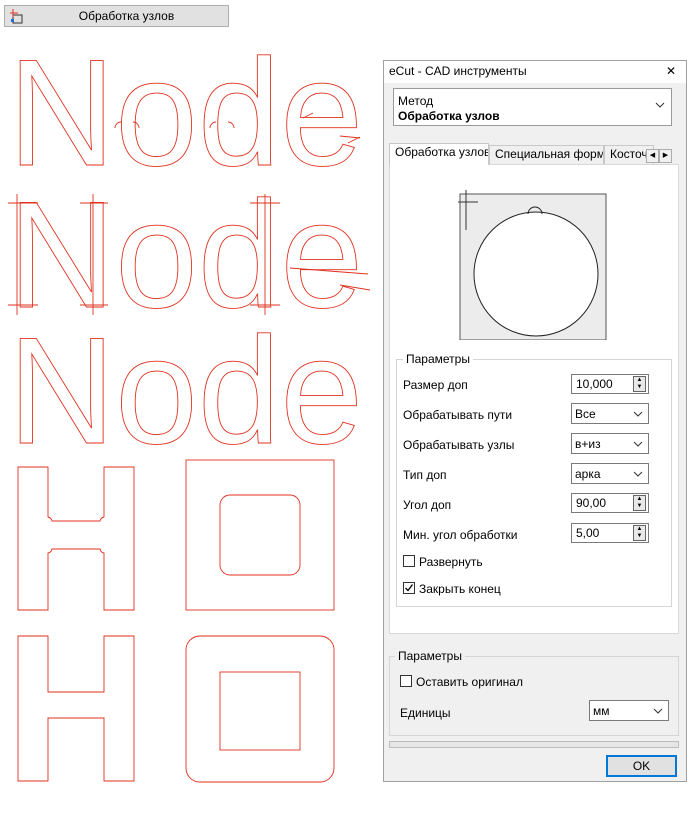  I want to click on o-rounded-shape, so click(260, 709).